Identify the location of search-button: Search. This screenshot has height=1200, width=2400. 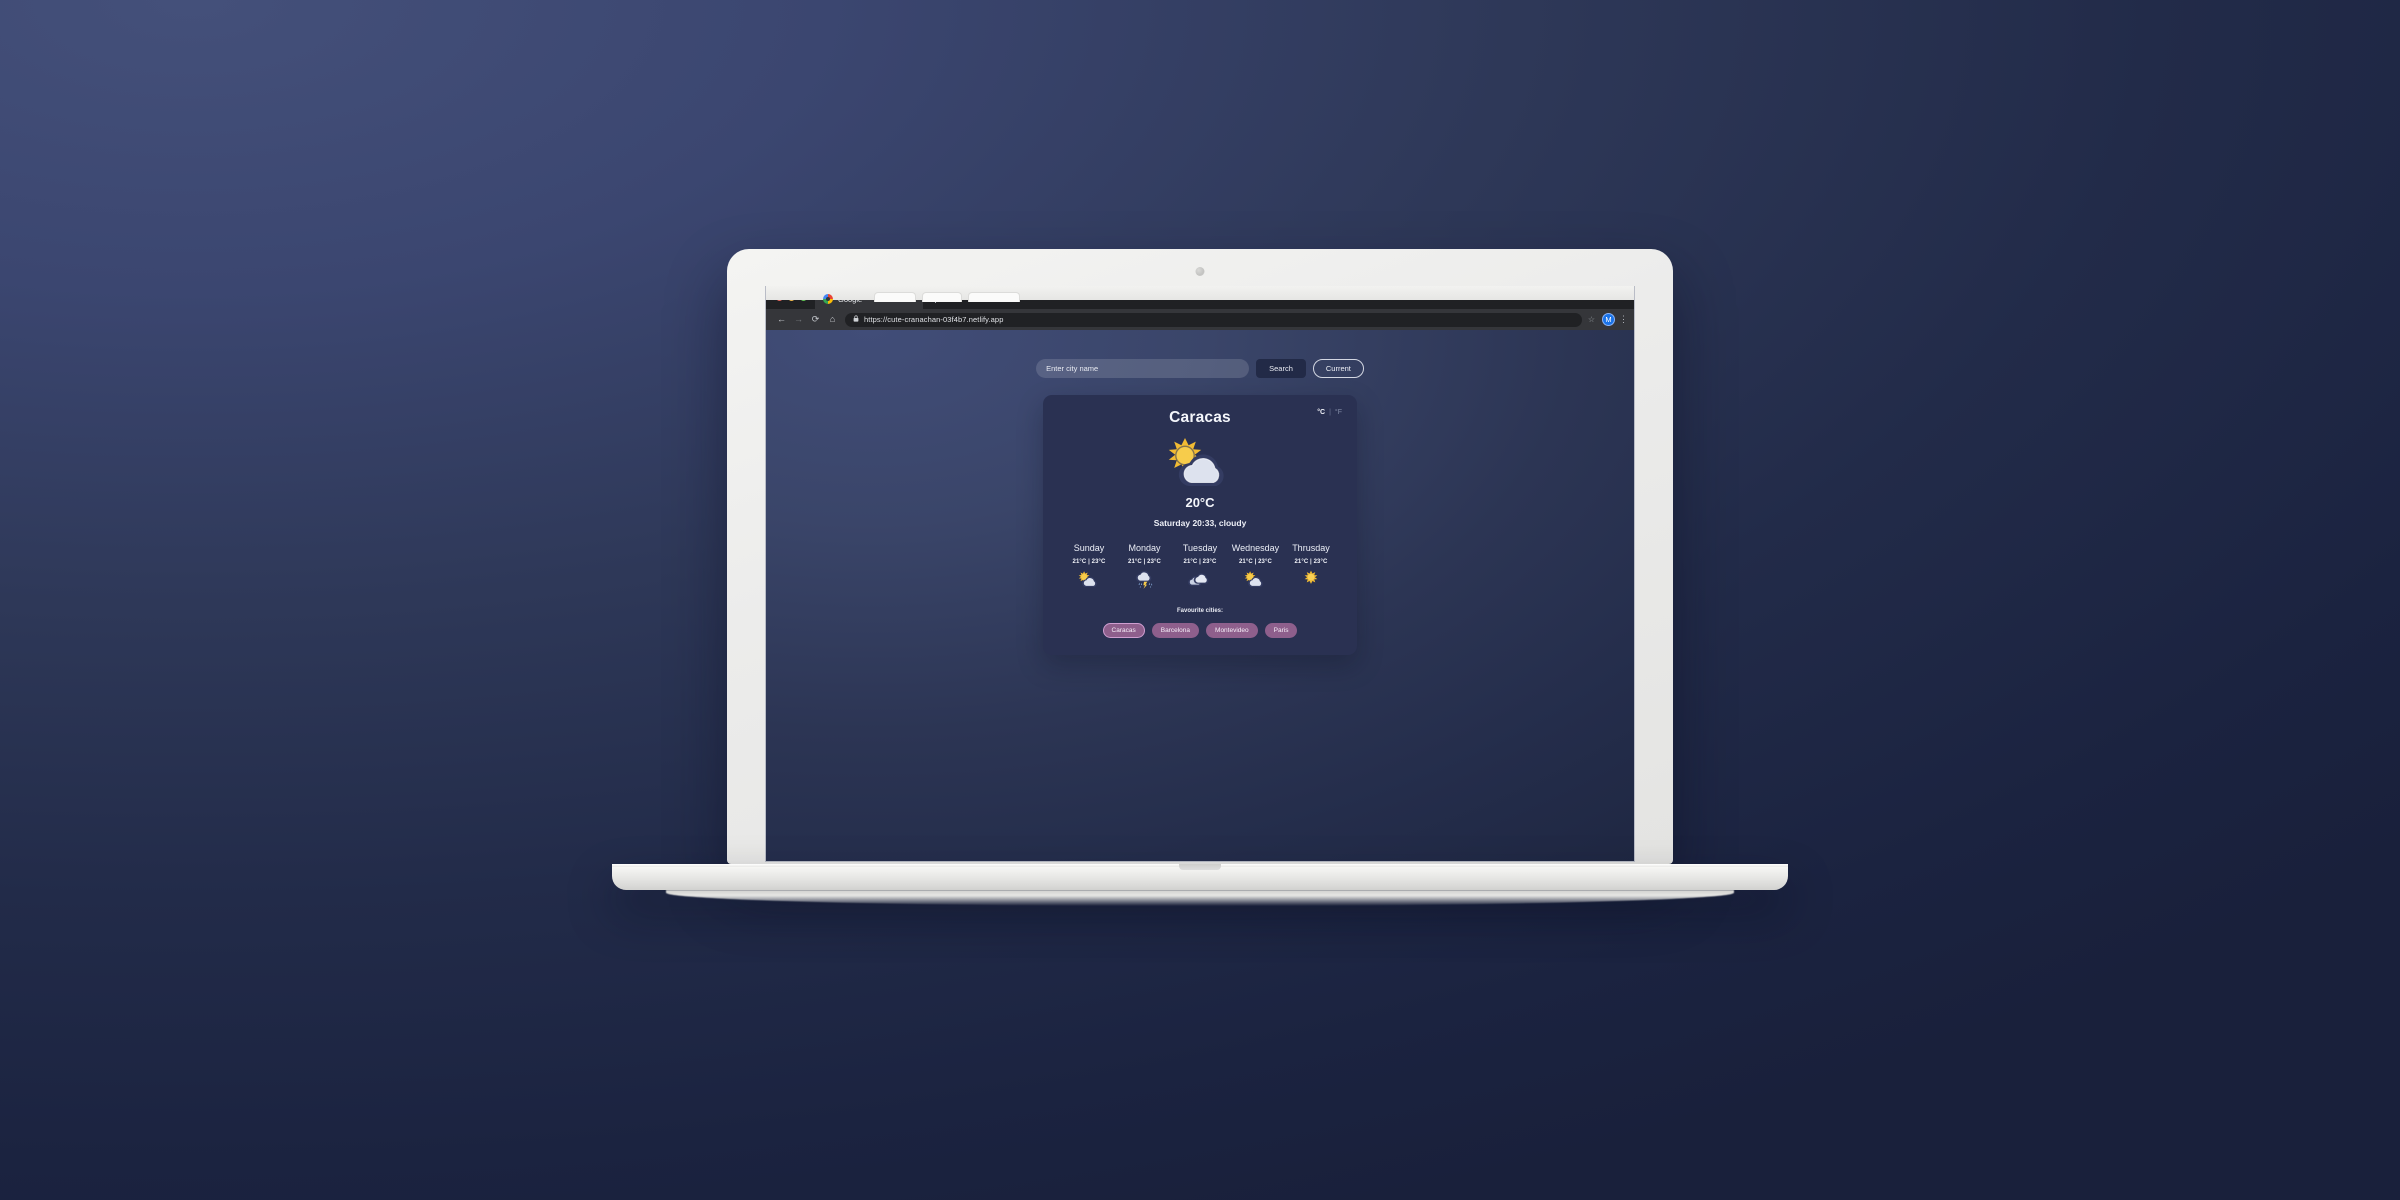
(1281, 368).